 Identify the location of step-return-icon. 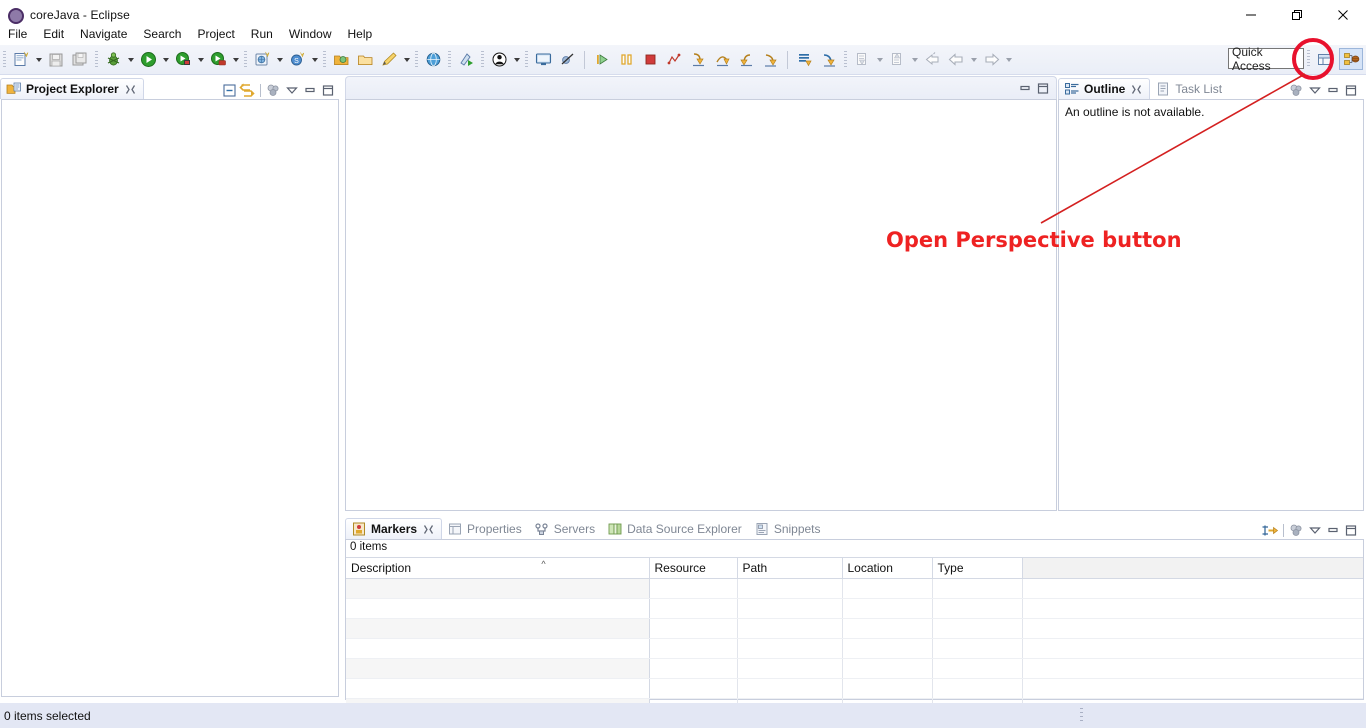
(746, 60).